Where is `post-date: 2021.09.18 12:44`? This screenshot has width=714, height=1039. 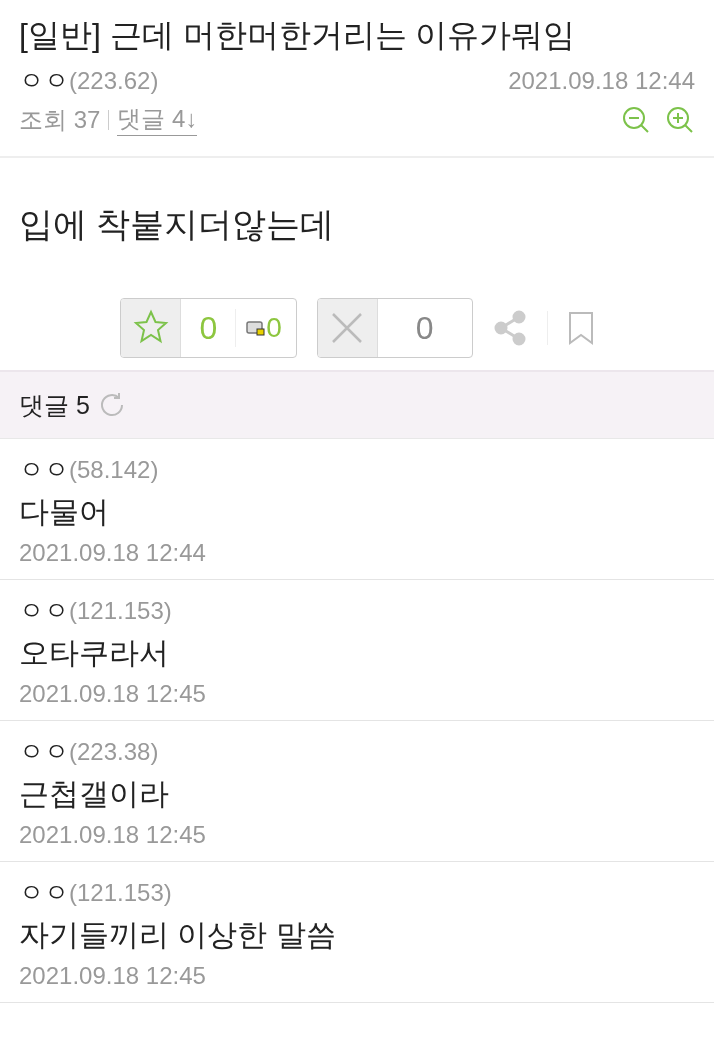 post-date: 2021.09.18 12:44 is located at coordinates (601, 80).